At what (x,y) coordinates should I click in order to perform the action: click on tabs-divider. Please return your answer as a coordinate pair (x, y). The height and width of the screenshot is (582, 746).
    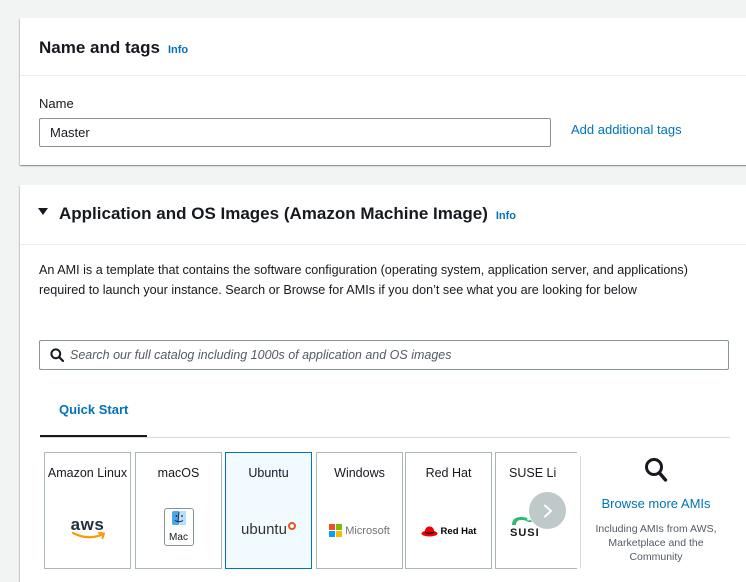
    Looking at the image, I should click on (385, 437).